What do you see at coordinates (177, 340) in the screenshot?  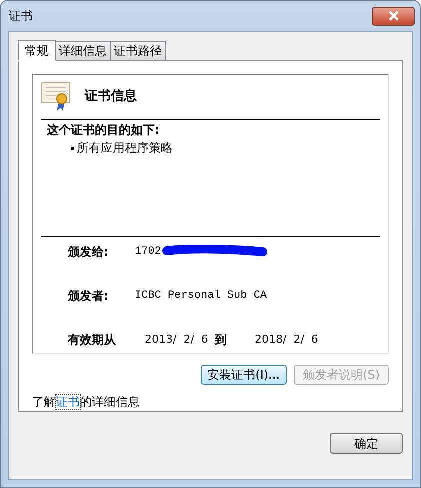 I see `valid-from-date: 2013/ 2/ 6` at bounding box center [177, 340].